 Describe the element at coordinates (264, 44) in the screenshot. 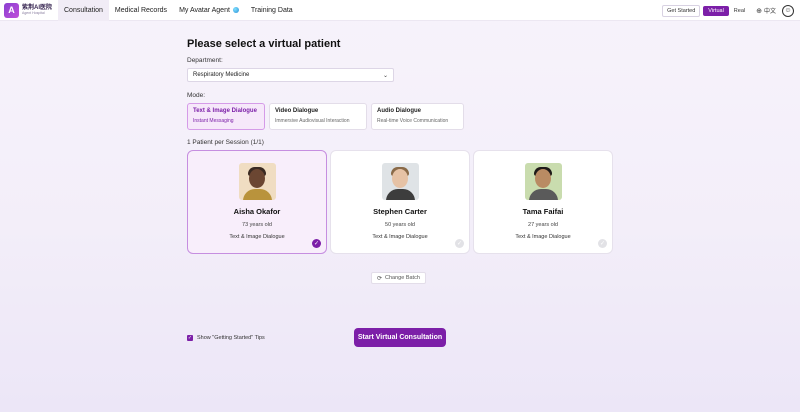

I see `page-title: Please select a virtual patient` at that location.